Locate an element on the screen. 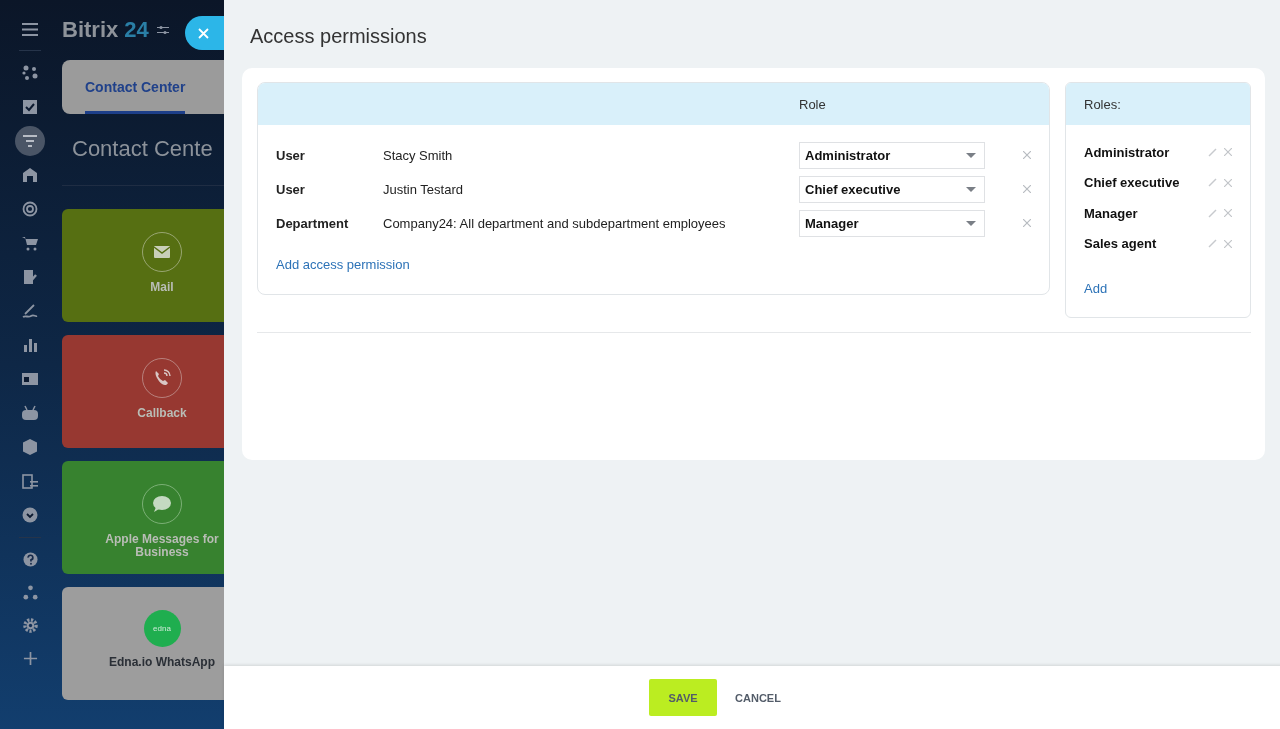 The height and width of the screenshot is (729, 1280). page-heading: Contact Cente is located at coordinates (142, 149).